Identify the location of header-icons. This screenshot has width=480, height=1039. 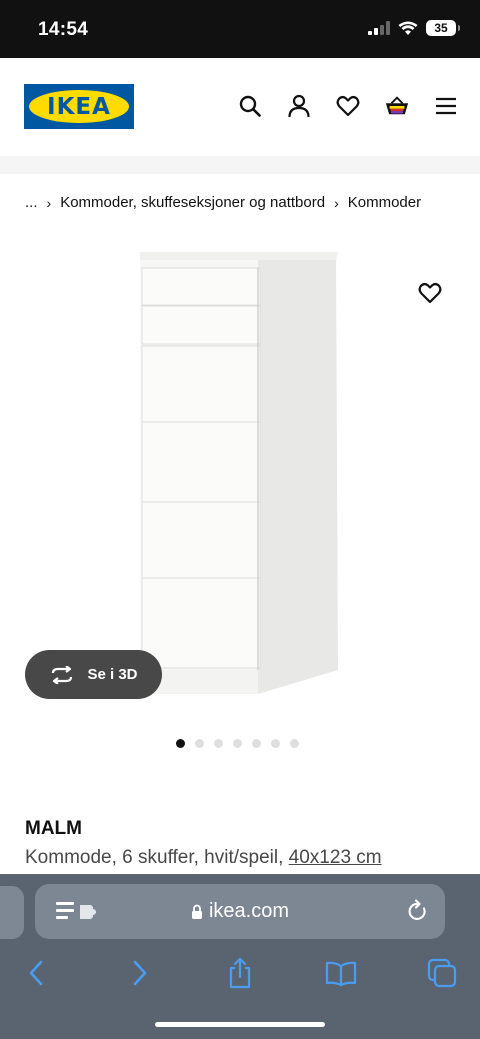
(348, 106).